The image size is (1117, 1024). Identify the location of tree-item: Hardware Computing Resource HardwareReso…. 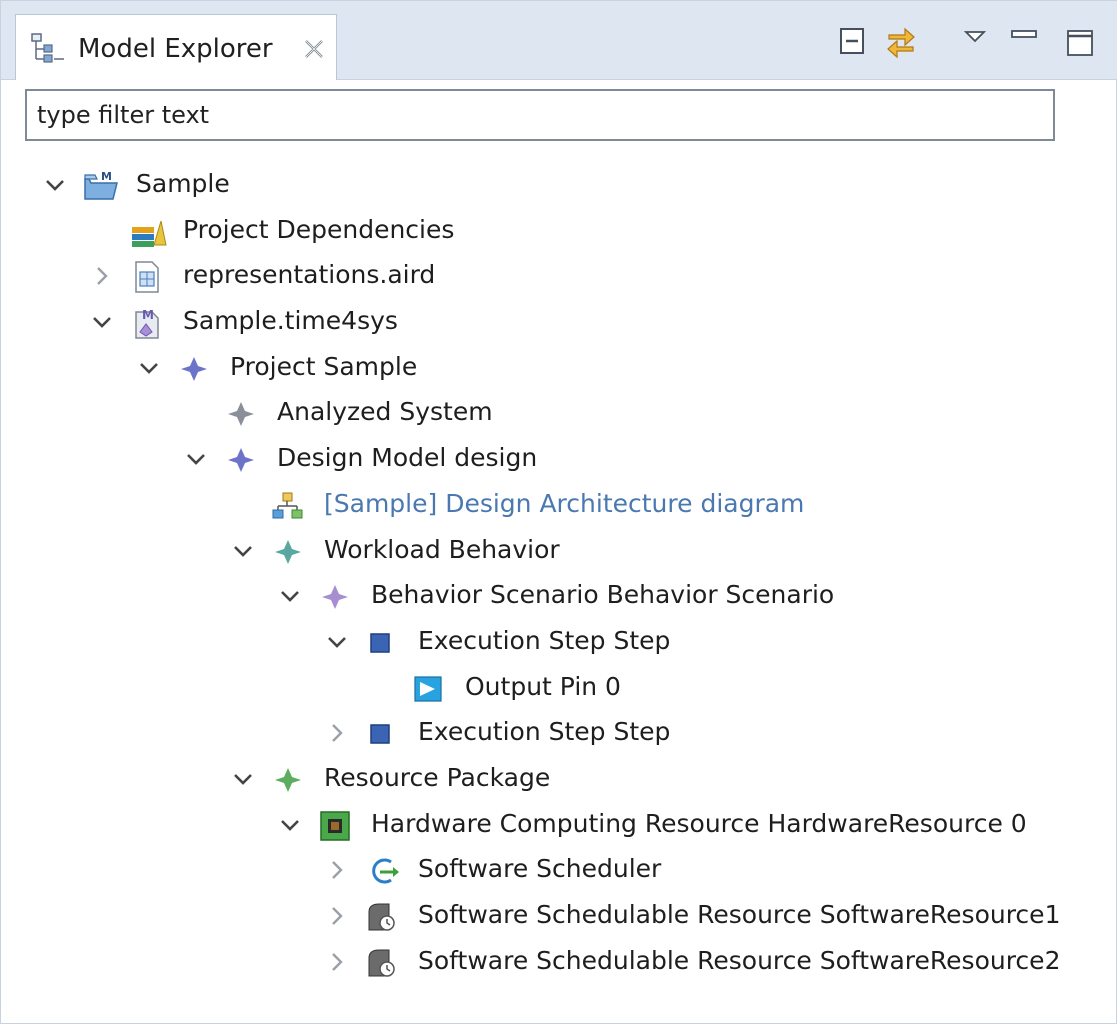
(559, 826).